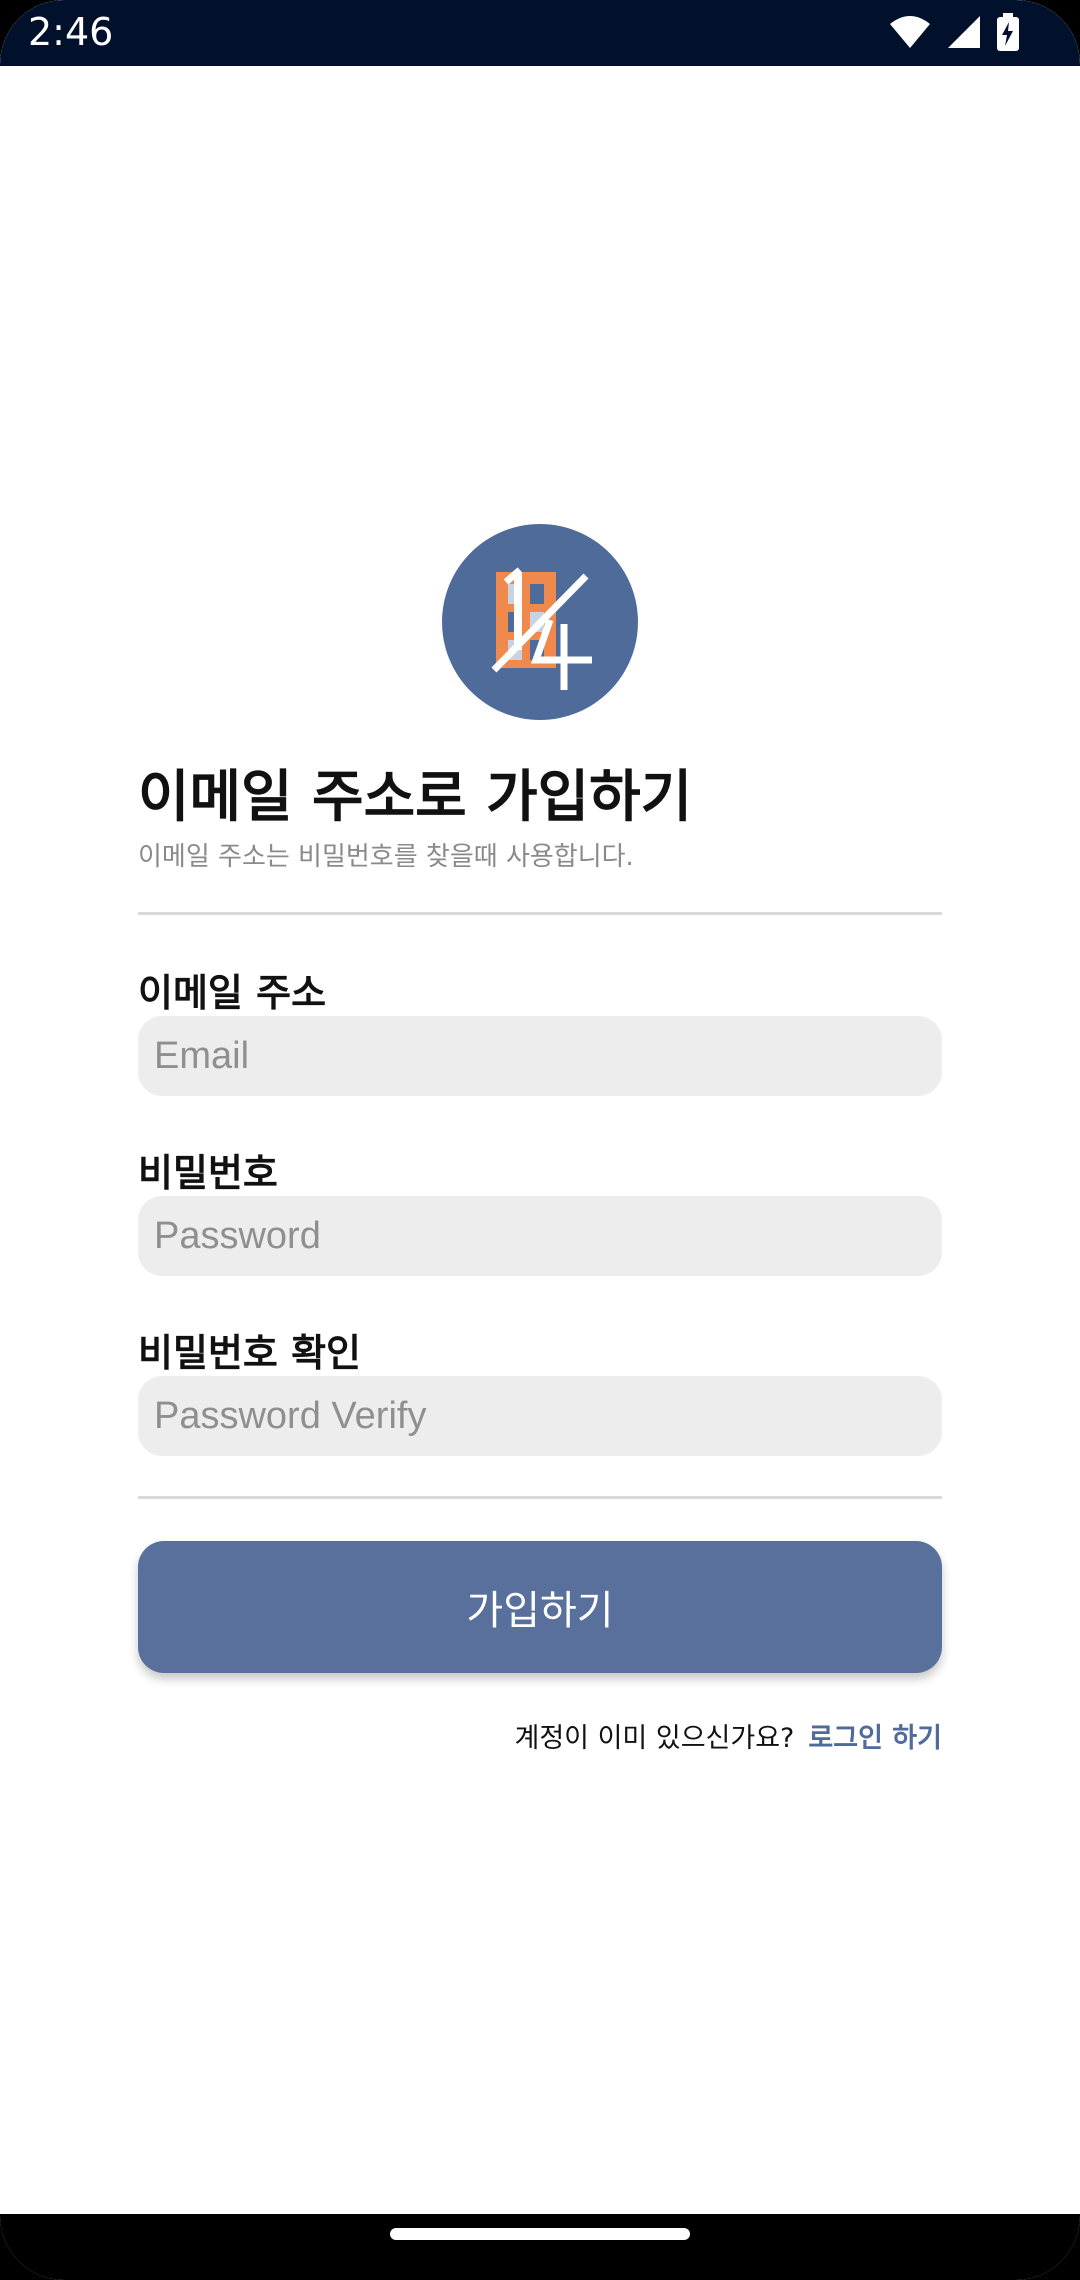 The height and width of the screenshot is (2280, 1080). I want to click on password-verify-field, so click(540, 1416).